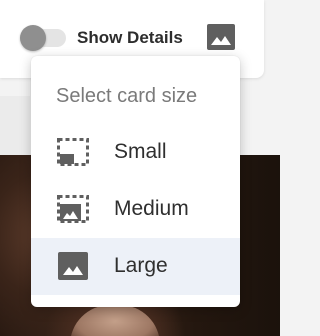  What do you see at coordinates (127, 96) in the screenshot?
I see `menu-header: Select card size` at bounding box center [127, 96].